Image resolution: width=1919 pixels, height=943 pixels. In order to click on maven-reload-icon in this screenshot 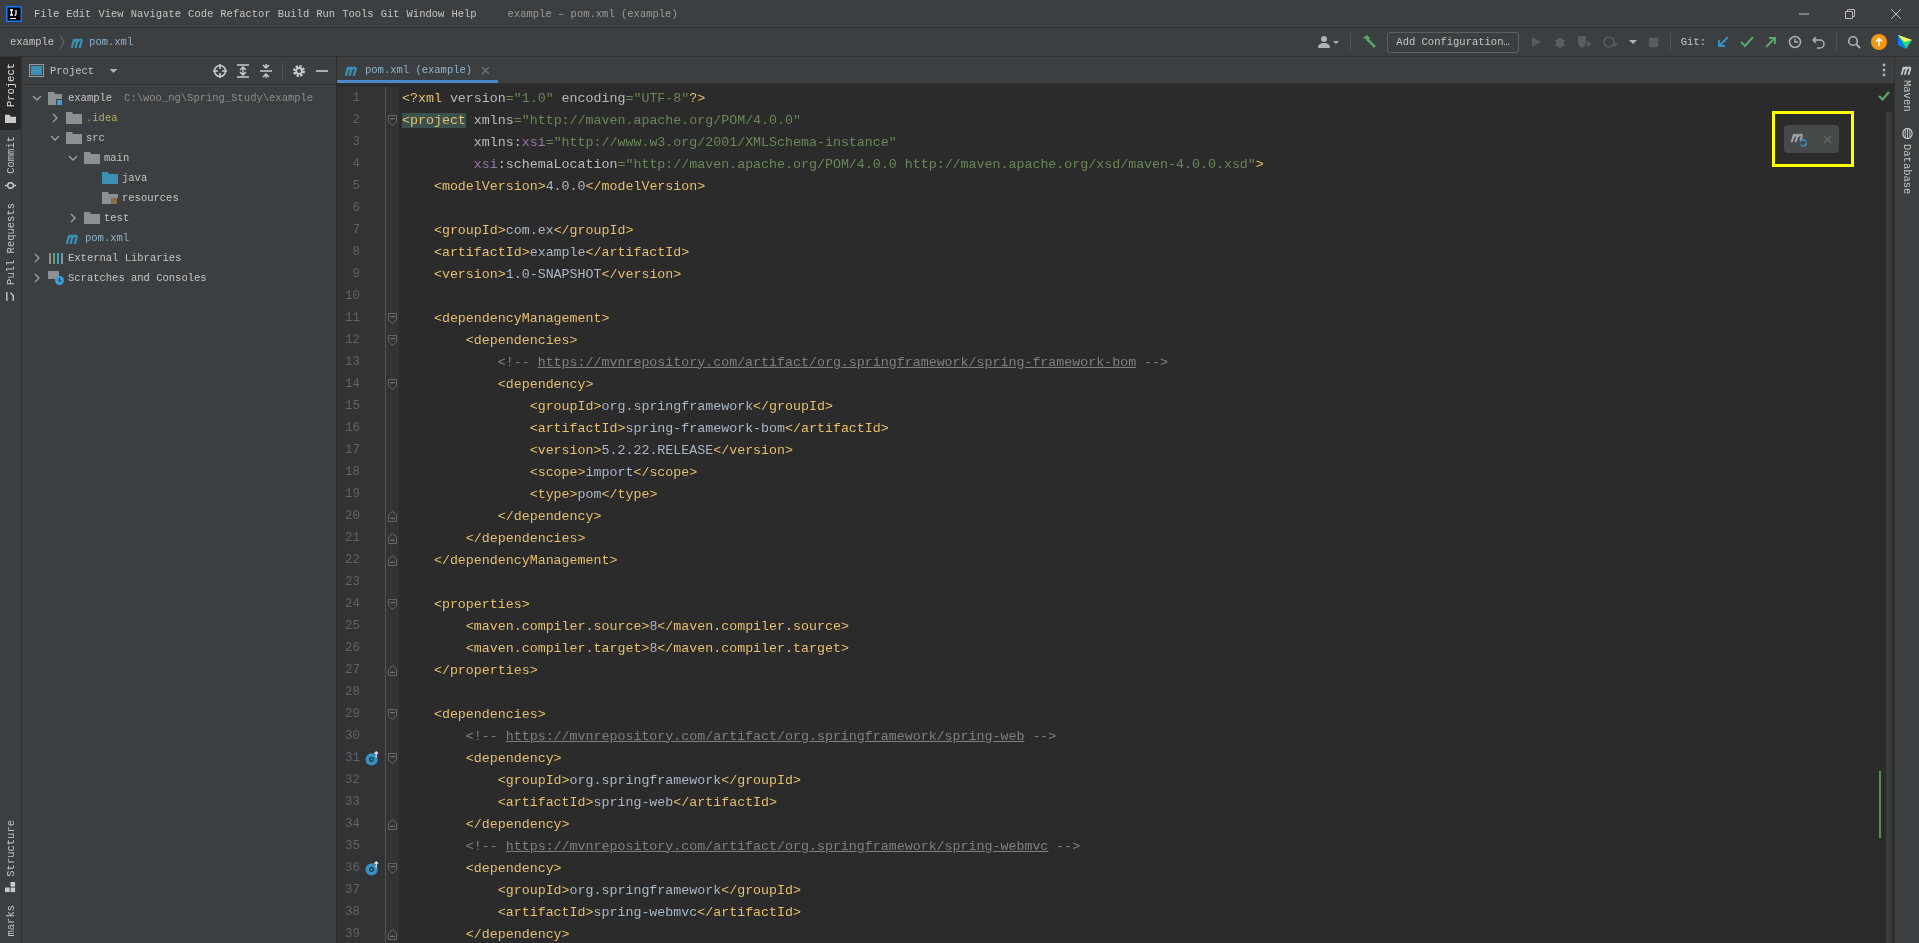, I will do `click(1800, 139)`.